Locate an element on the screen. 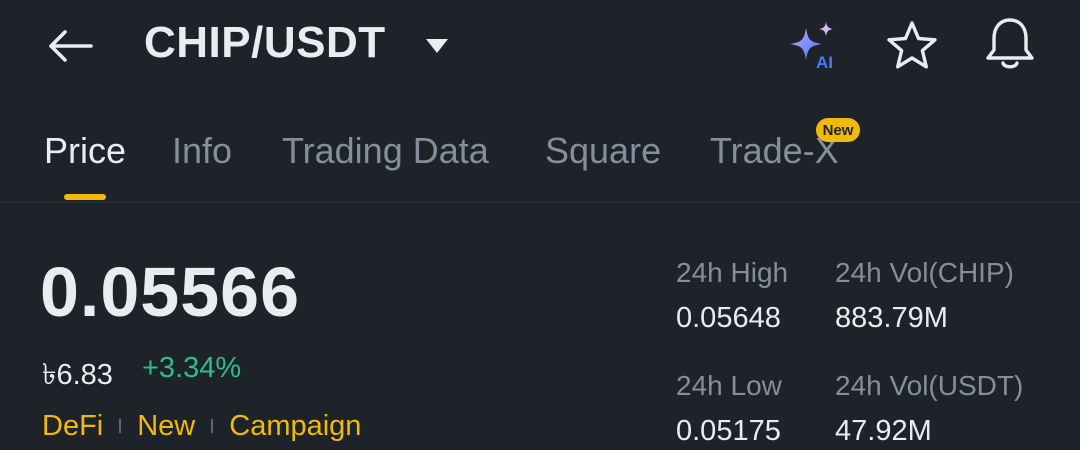 The height and width of the screenshot is (450, 1080). ai-sparkle-icon: AI is located at coordinates (811, 47).